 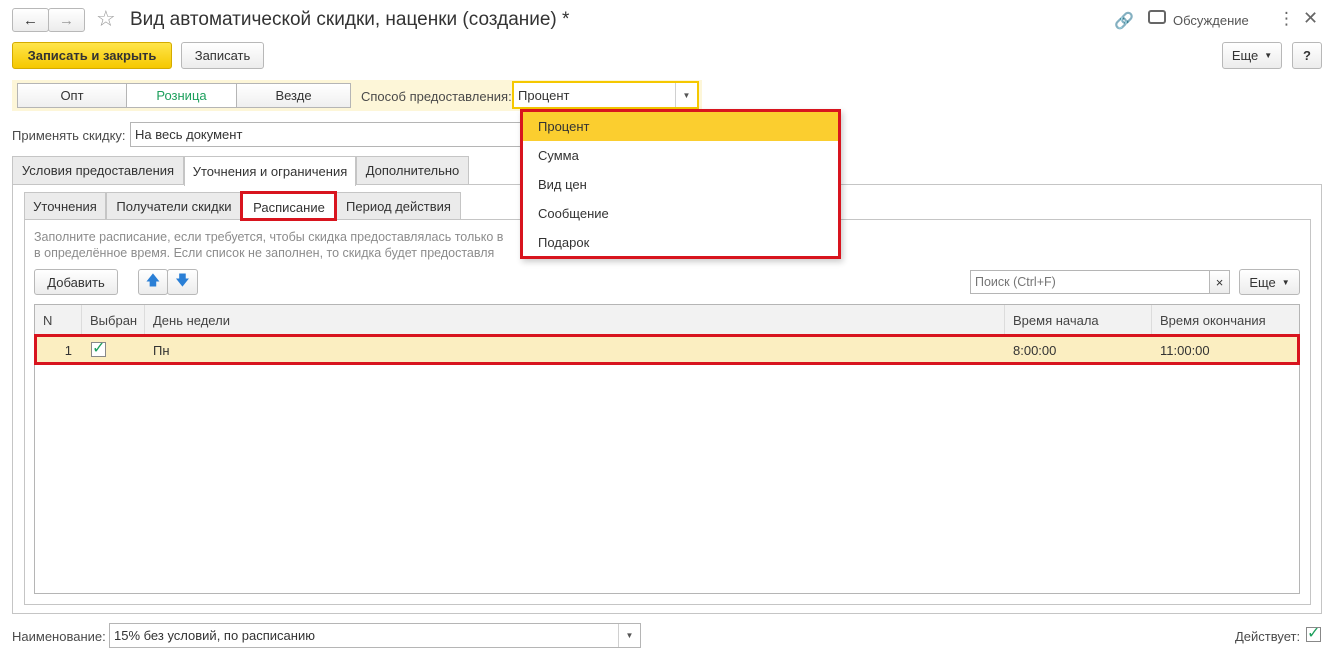 What do you see at coordinates (436, 96) in the screenshot?
I see `method-label: Способ предоставления:` at bounding box center [436, 96].